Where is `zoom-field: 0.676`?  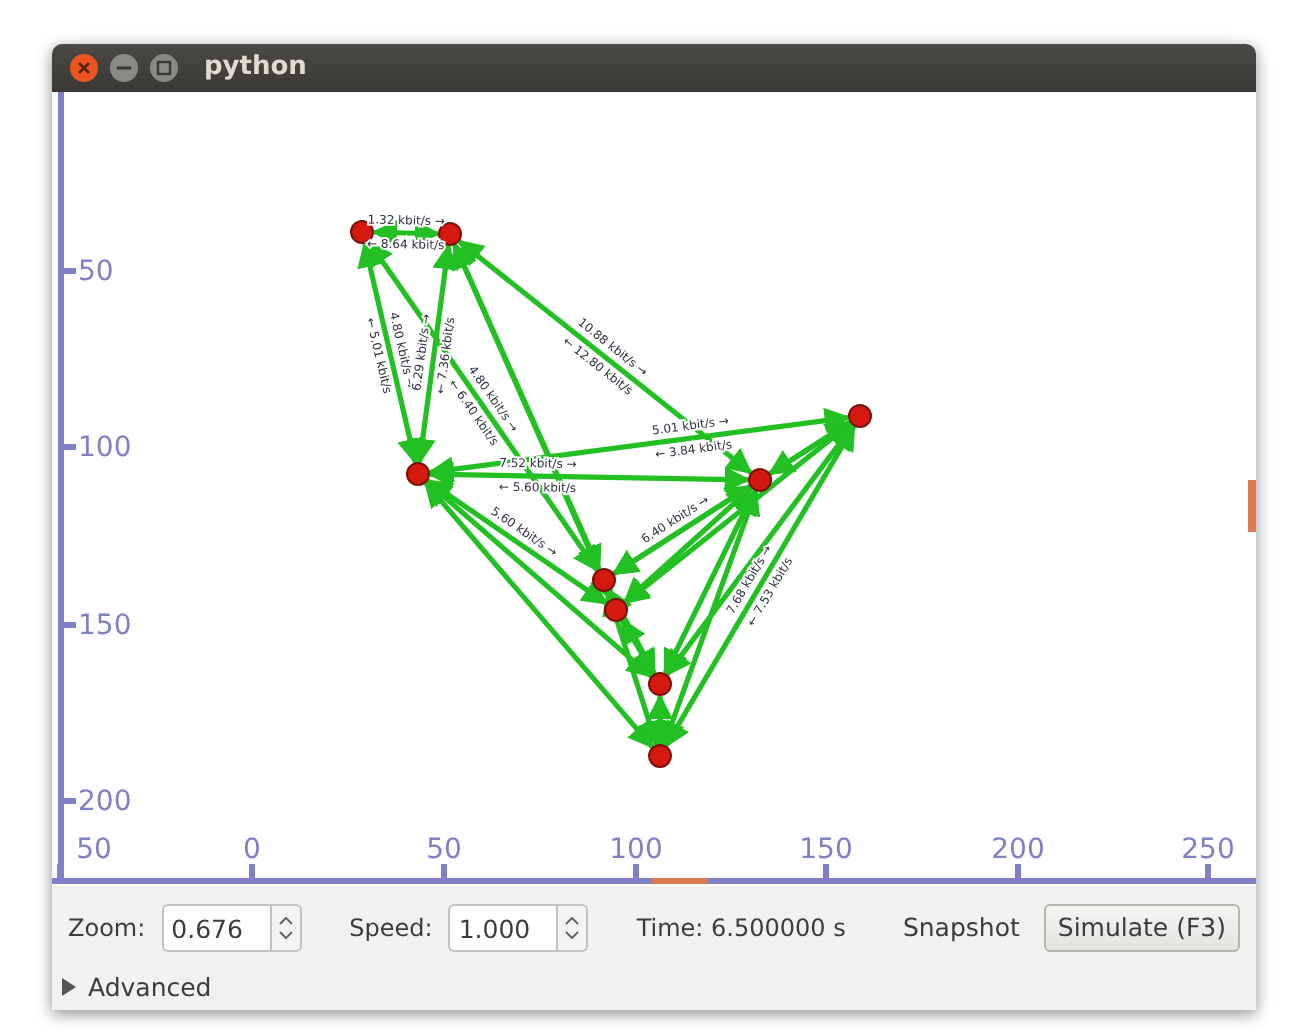 zoom-field: 0.676 is located at coordinates (215, 928).